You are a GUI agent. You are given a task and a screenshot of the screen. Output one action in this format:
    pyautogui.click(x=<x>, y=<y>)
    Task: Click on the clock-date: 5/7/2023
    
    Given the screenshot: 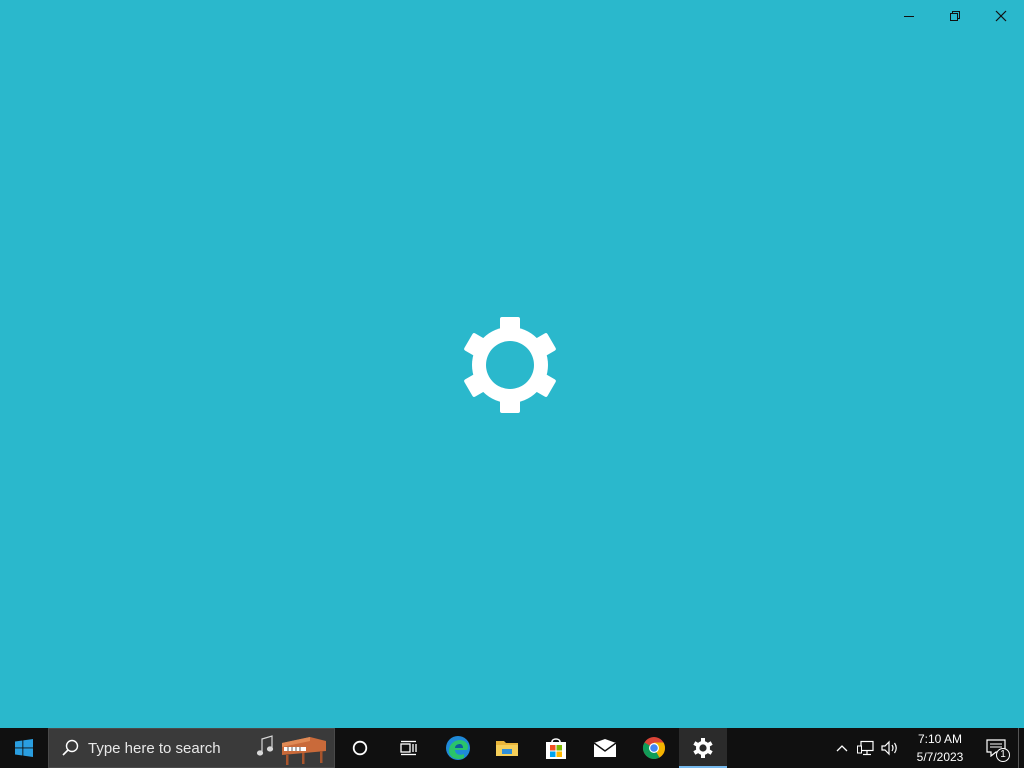 What is the action you would take?
    pyautogui.click(x=940, y=757)
    